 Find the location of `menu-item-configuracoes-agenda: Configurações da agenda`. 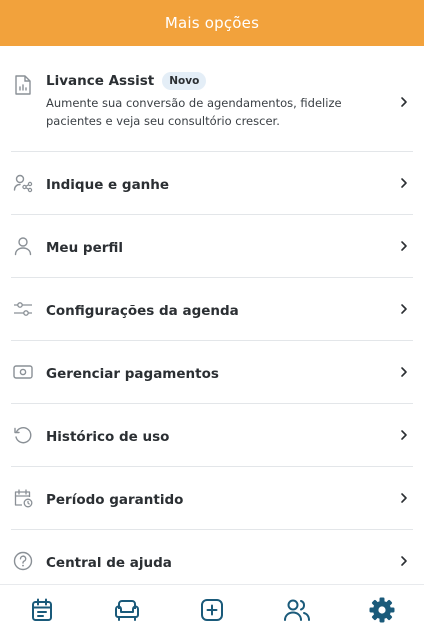

menu-item-configuracoes-agenda: Configurações da agenda is located at coordinates (212, 309).